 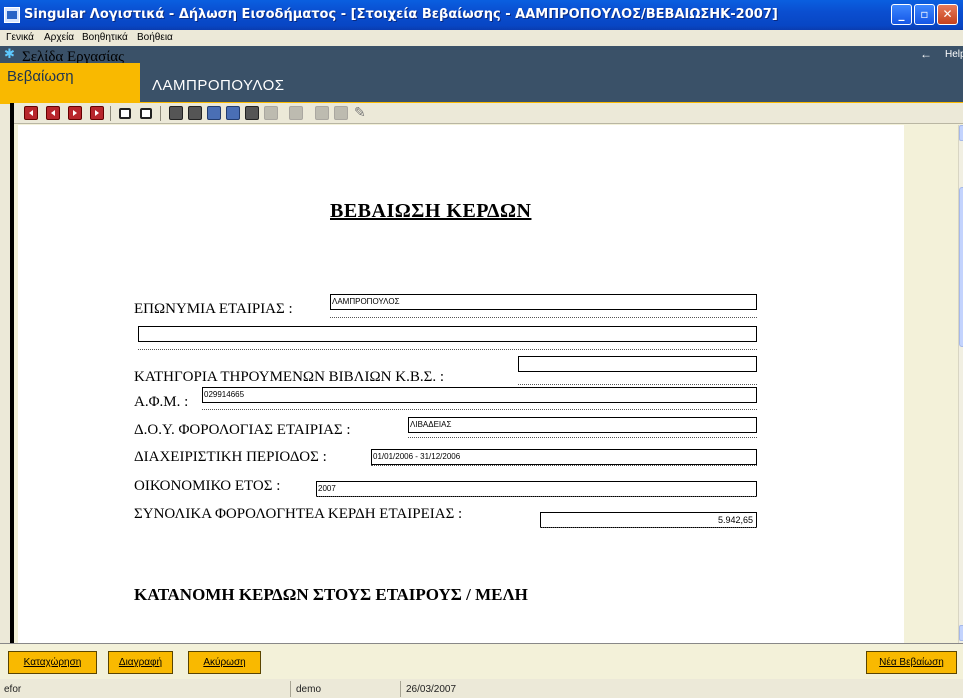 What do you see at coordinates (934, 384) in the screenshot?
I see `margin-strip` at bounding box center [934, 384].